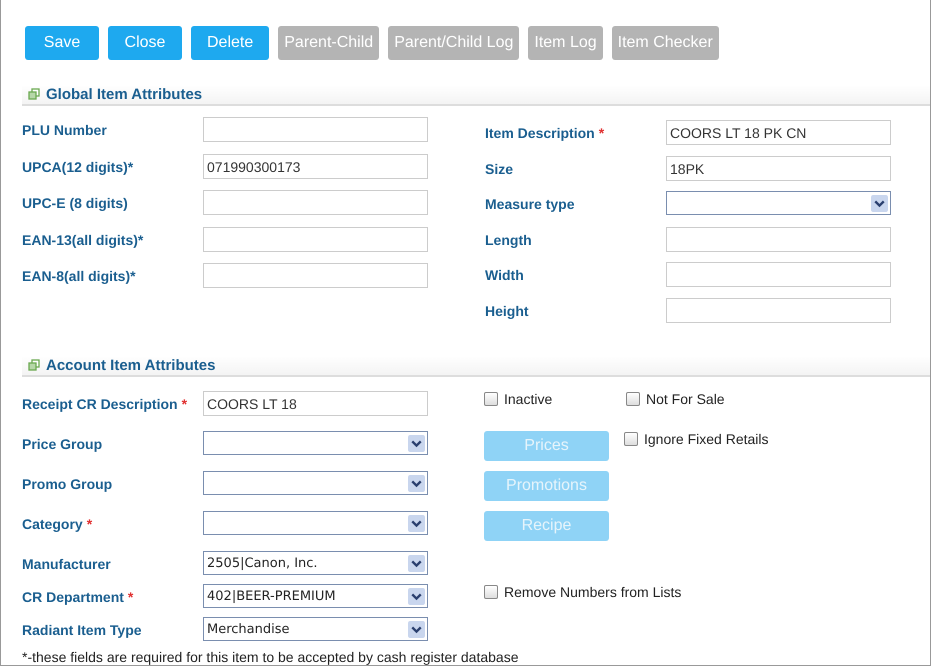 The image size is (931, 667). I want to click on field-label: Manufacturer, so click(67, 563).